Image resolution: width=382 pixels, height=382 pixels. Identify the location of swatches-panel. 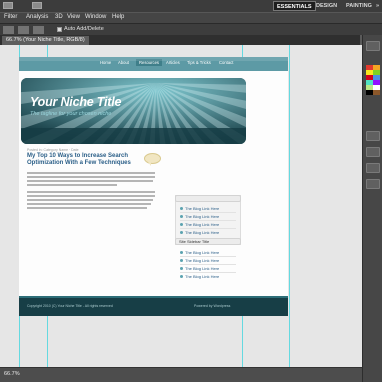
(373, 95).